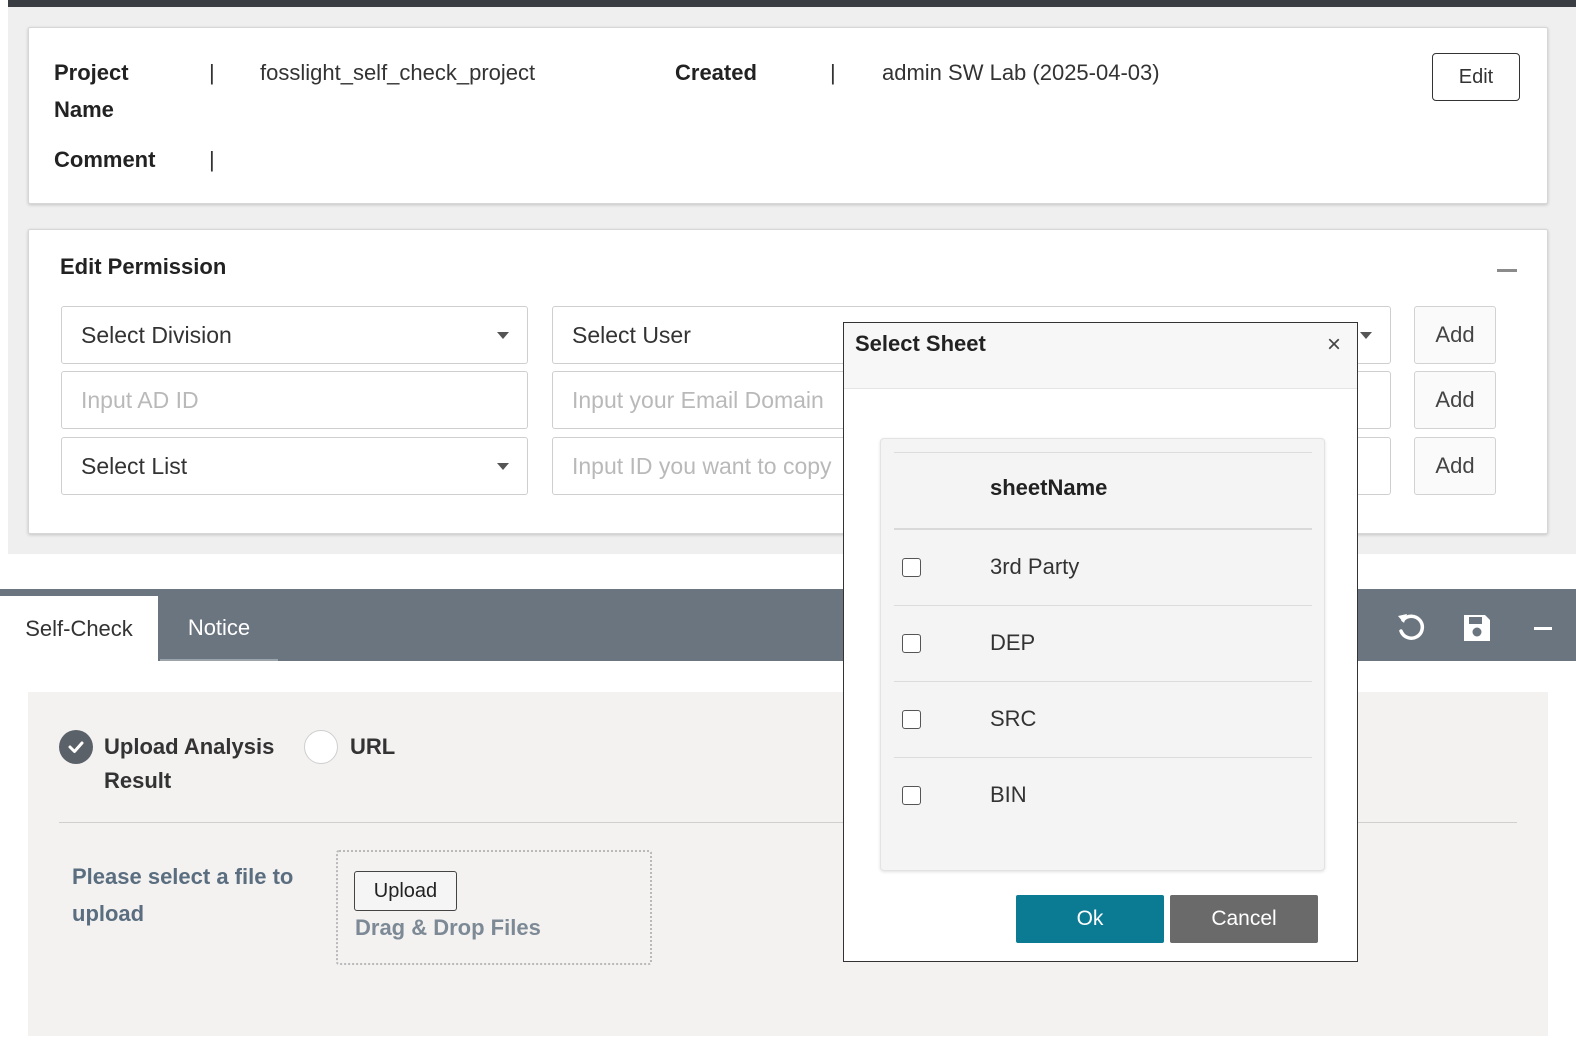 This screenshot has width=1576, height=1061. What do you see at coordinates (1090, 919) in the screenshot?
I see `ok-button: Ok` at bounding box center [1090, 919].